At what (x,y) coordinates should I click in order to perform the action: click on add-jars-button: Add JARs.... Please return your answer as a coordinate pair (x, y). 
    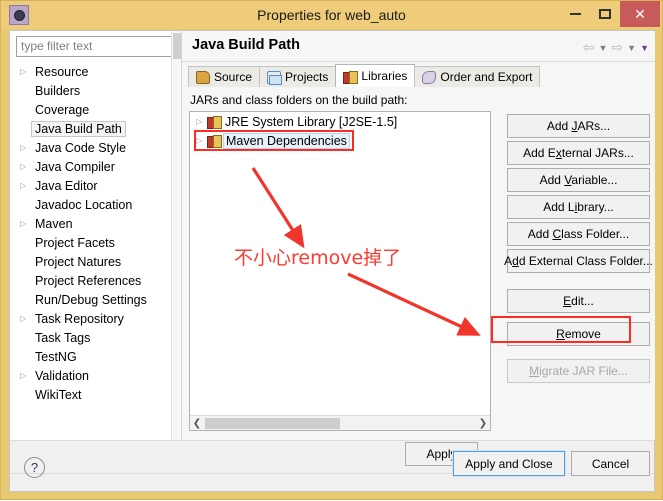
    Looking at the image, I should click on (578, 126).